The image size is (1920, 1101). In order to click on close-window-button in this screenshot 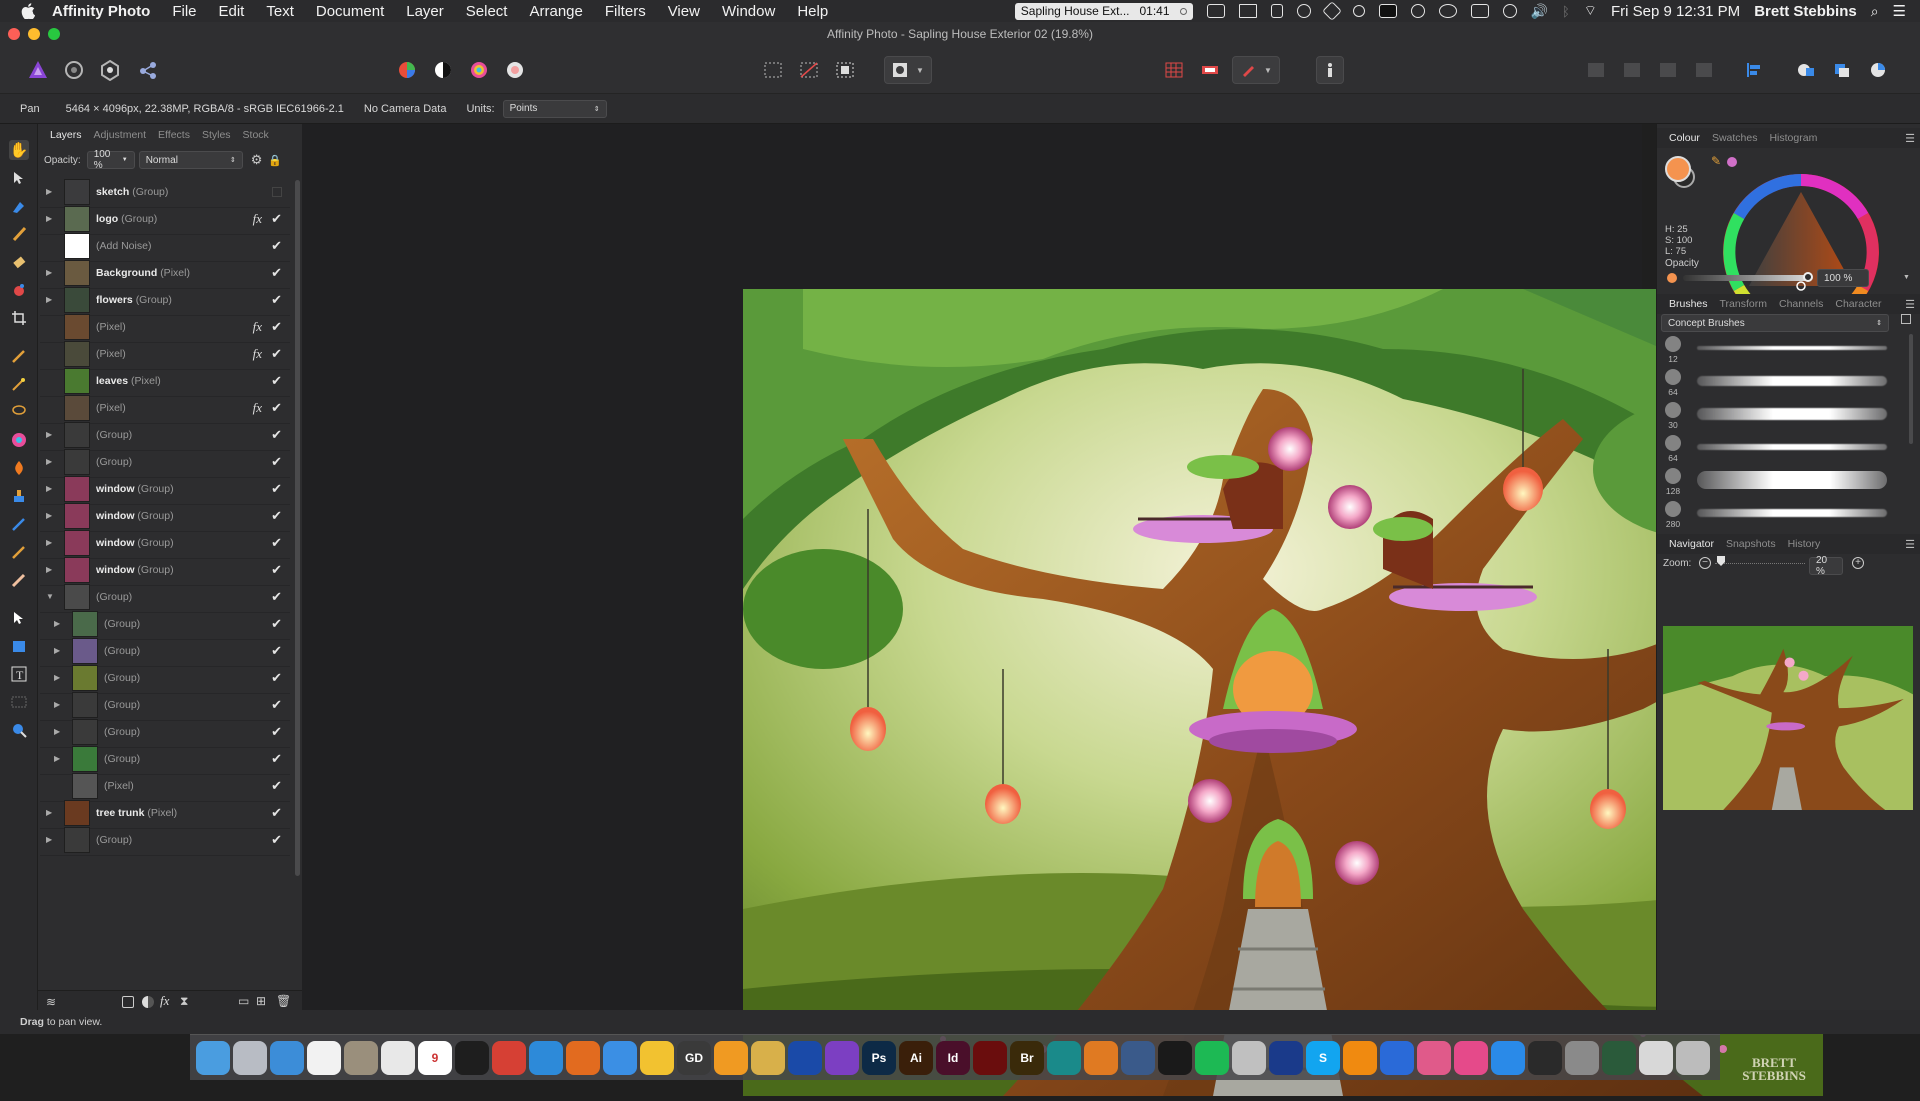, I will do `click(14, 34)`.